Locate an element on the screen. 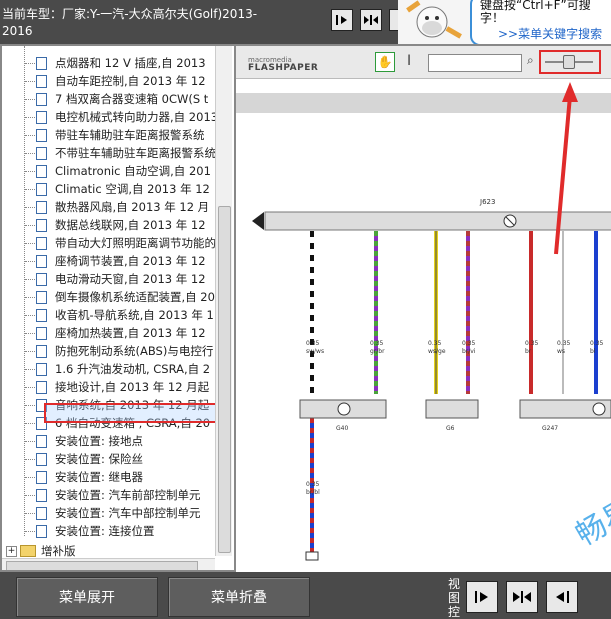  view-control-label: 视图控 is located at coordinates (454, 598).